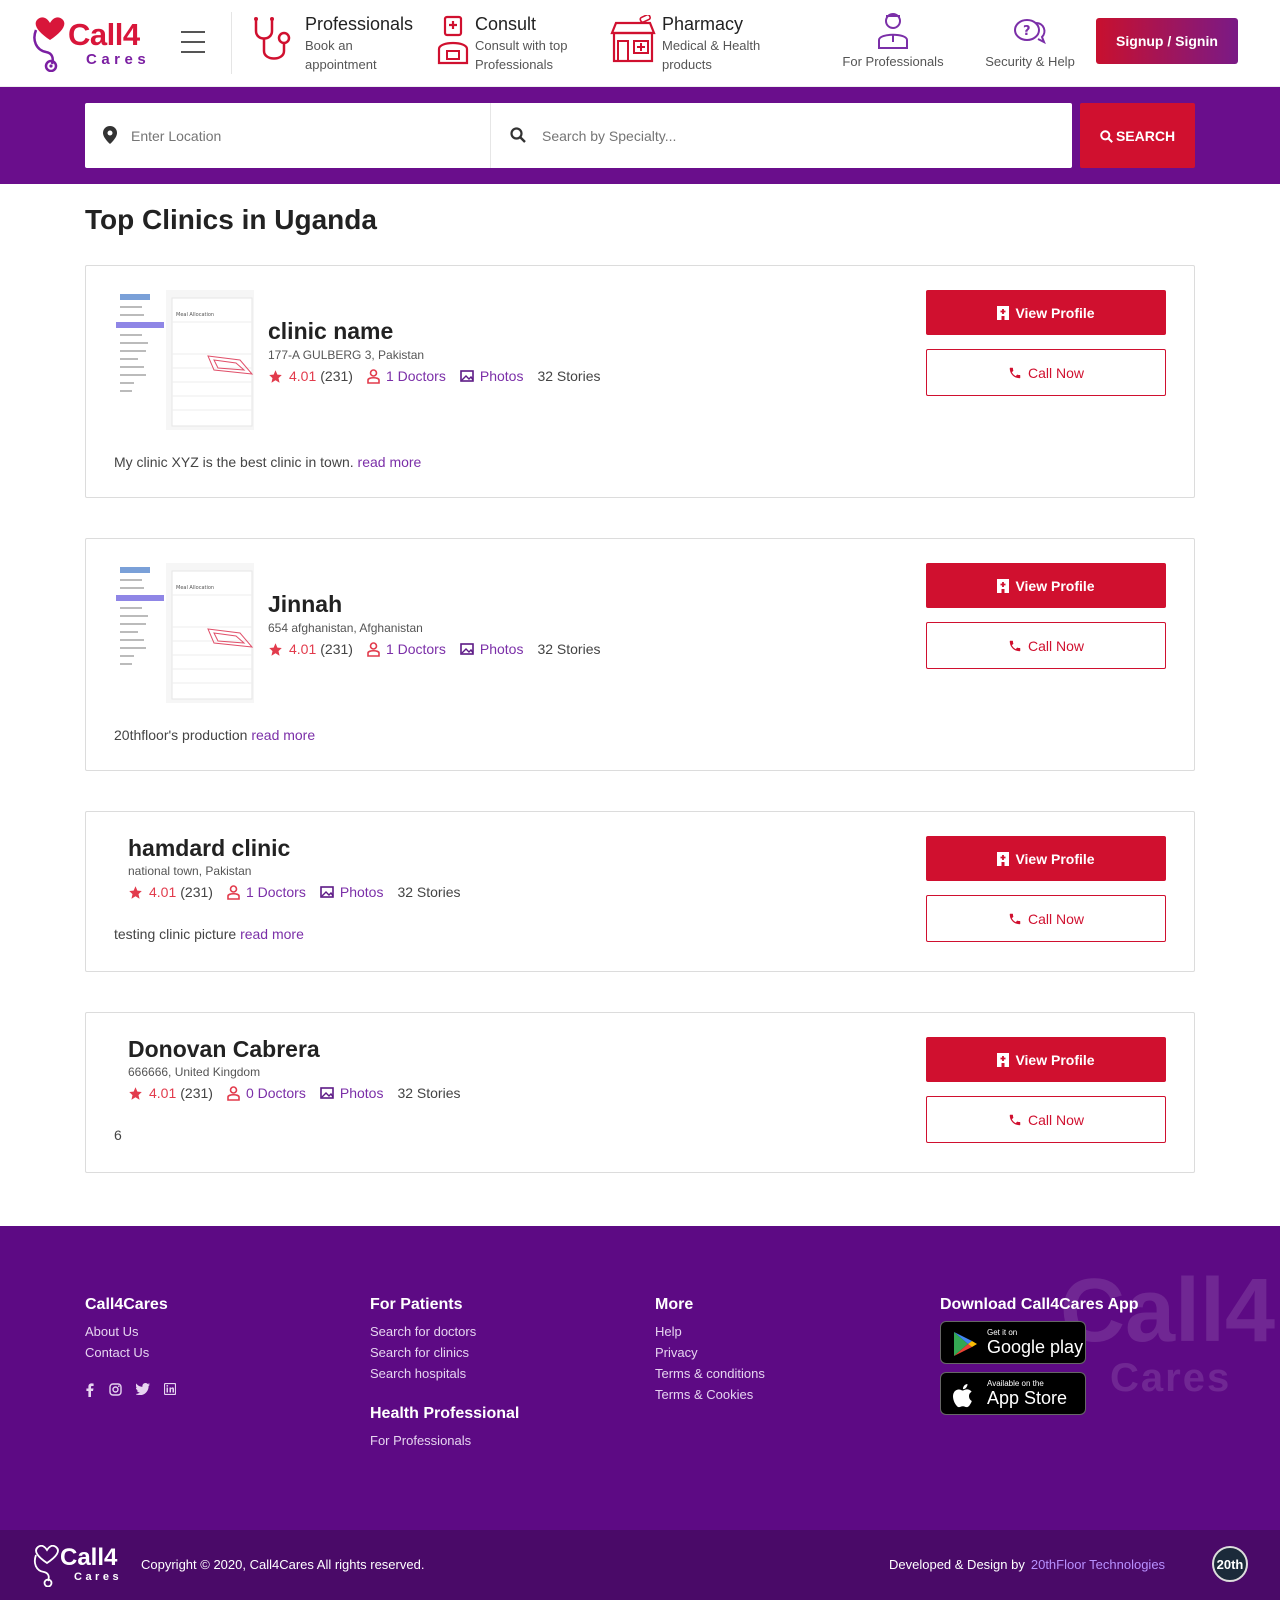 The image size is (1280, 1600). Describe the element at coordinates (115, 1389) in the screenshot. I see `instagram-icon` at that location.